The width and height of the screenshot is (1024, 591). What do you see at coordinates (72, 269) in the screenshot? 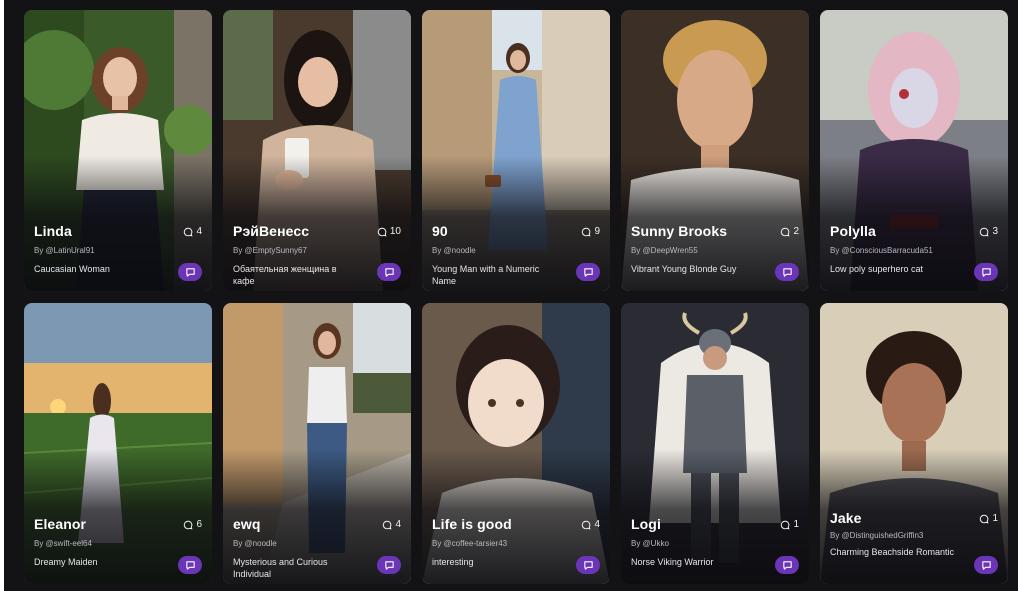
I see `character-description: Caucasian Woman` at bounding box center [72, 269].